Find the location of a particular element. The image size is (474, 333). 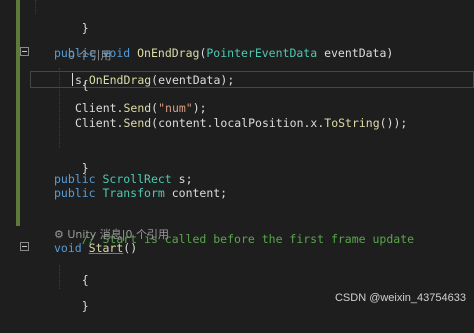

call-args: (eventData); is located at coordinates (193, 80).